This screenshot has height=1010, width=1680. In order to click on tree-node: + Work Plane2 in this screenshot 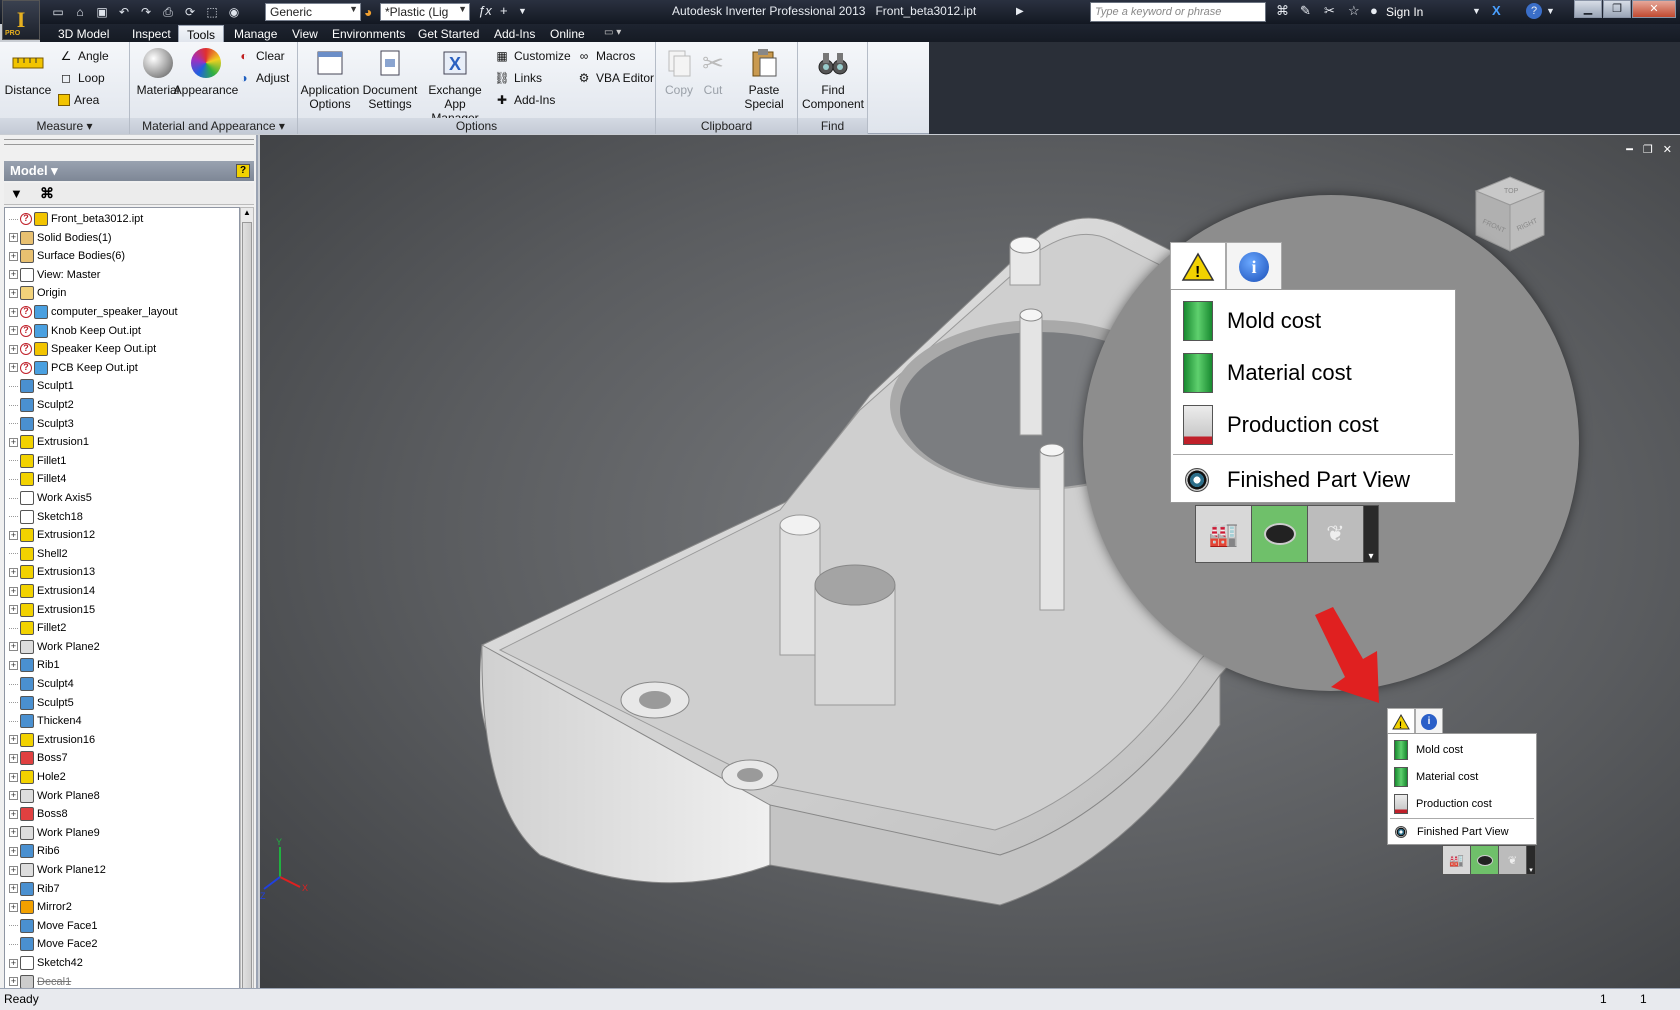, I will do `click(52, 647)`.